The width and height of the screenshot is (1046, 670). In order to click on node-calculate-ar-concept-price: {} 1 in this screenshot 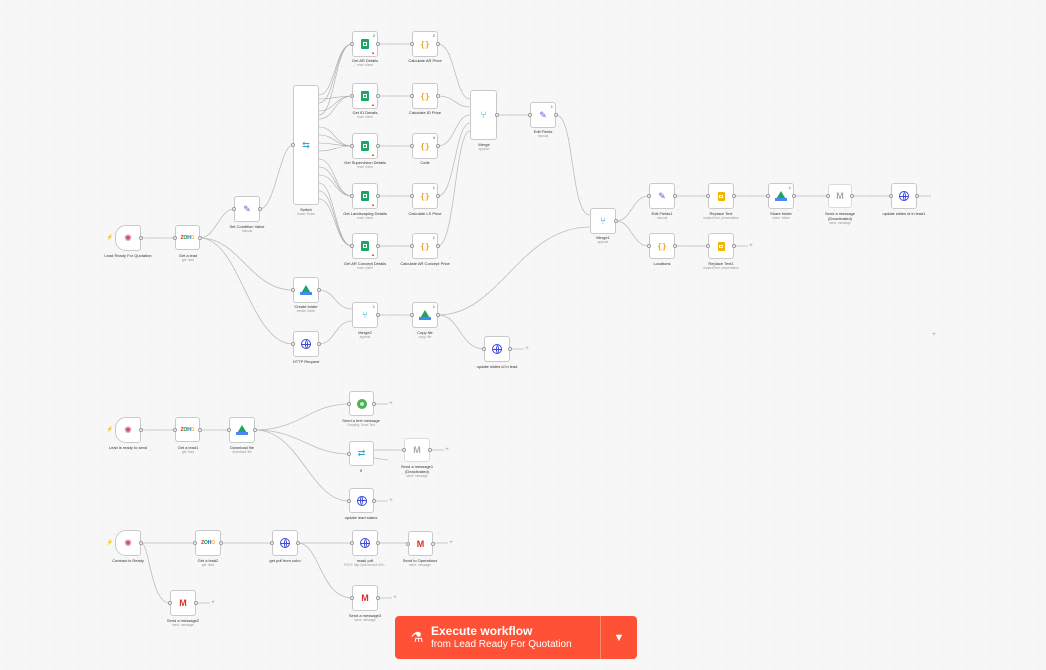, I will do `click(425, 246)`.